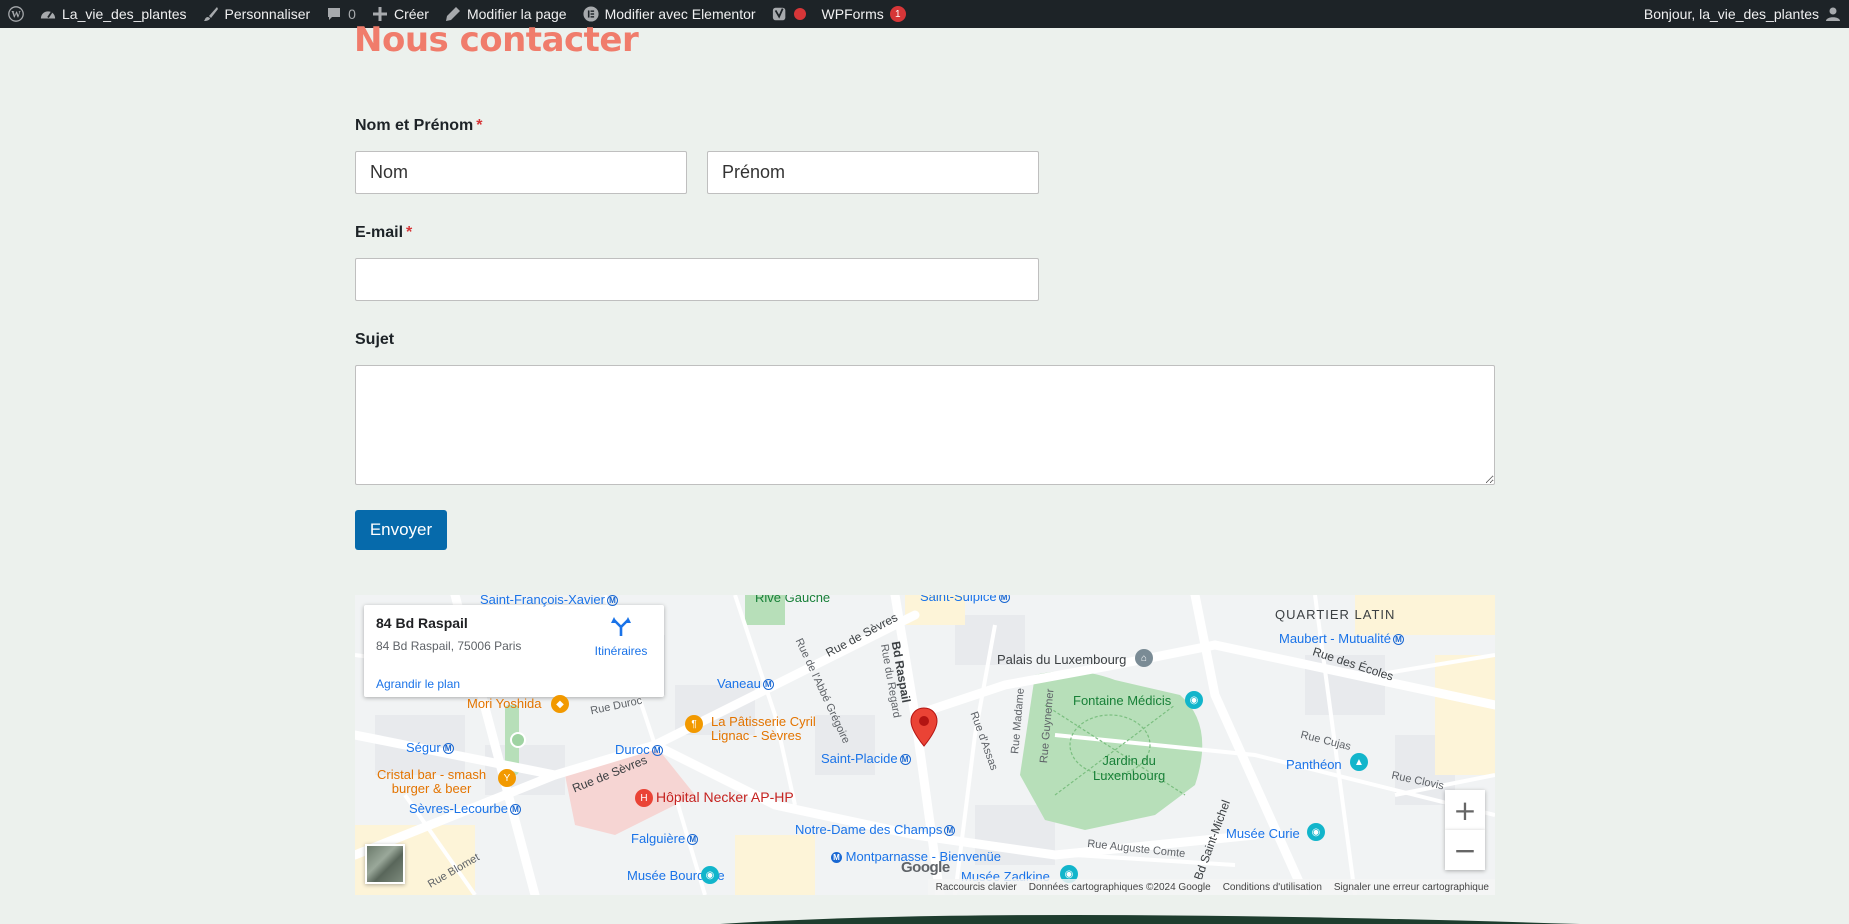 The image size is (1849, 924). What do you see at coordinates (521, 172) in the screenshot?
I see `first-name-input` at bounding box center [521, 172].